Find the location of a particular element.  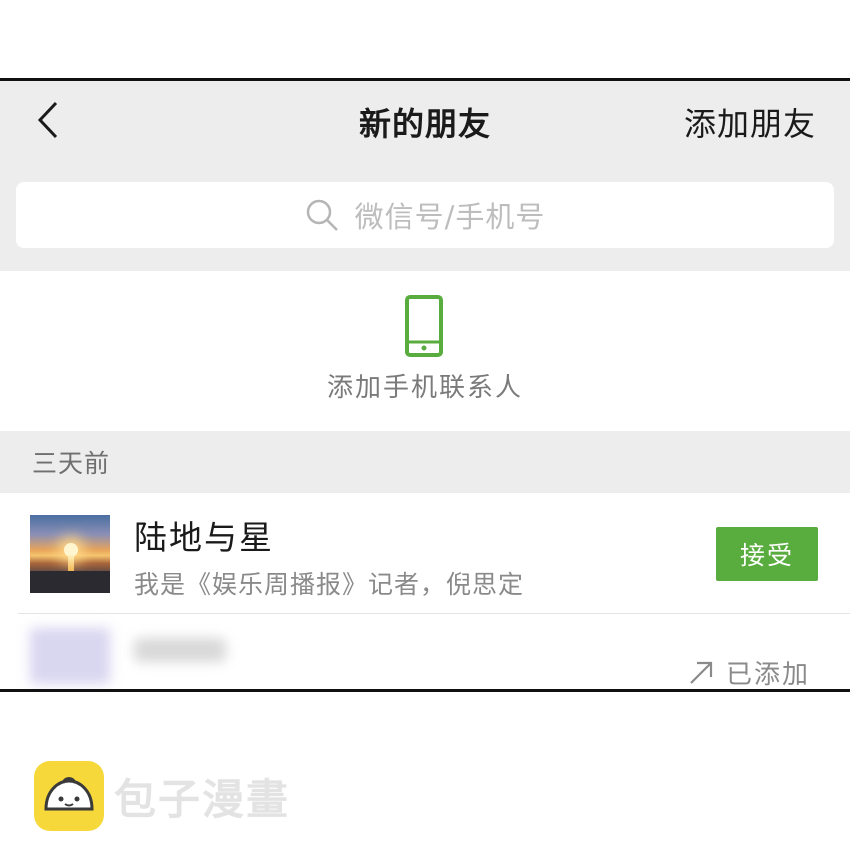

watermark-text: 包子漫畫 is located at coordinates (202, 799).